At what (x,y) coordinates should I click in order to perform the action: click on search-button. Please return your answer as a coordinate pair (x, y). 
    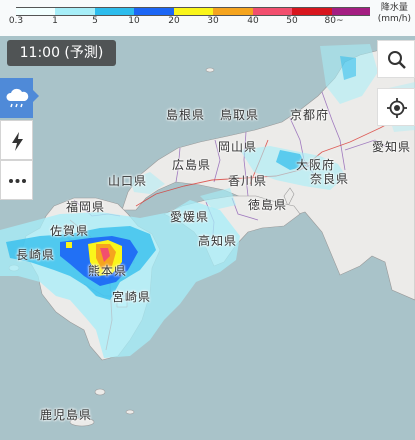
    Looking at the image, I should click on (396, 59).